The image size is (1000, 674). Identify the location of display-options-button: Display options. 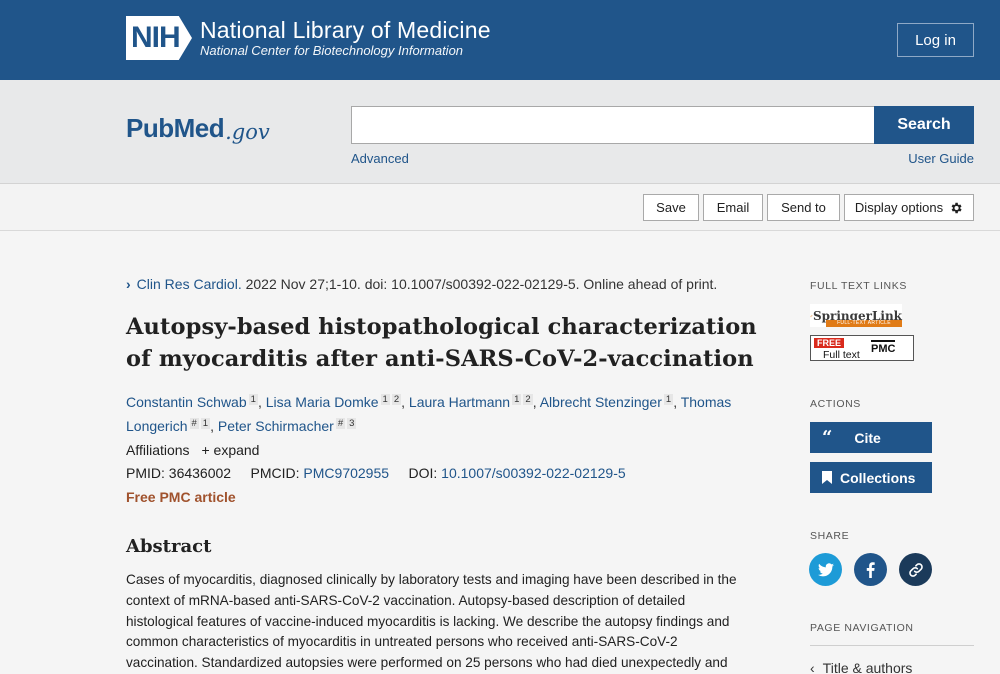
(909, 207).